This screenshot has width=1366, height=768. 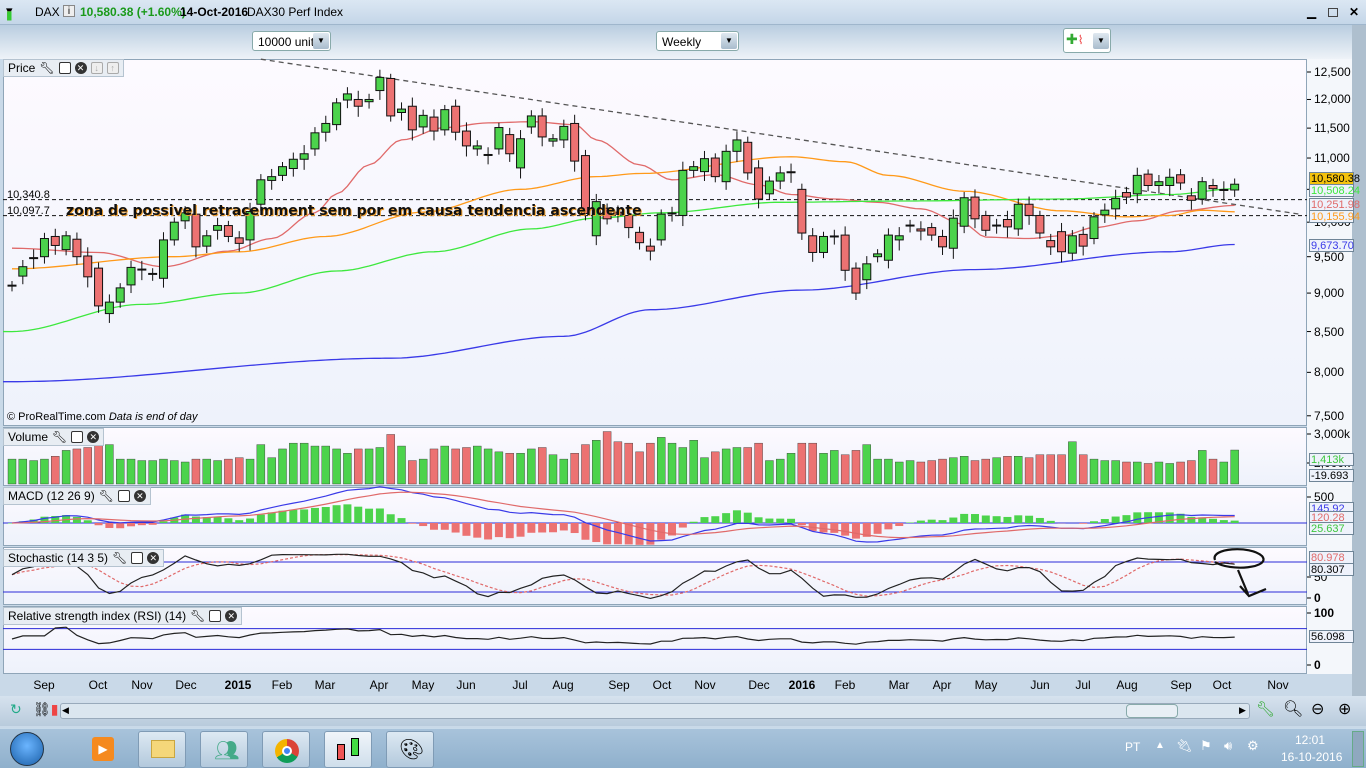 I want to click on refresh-chart-icon: ↻, so click(x=16, y=709).